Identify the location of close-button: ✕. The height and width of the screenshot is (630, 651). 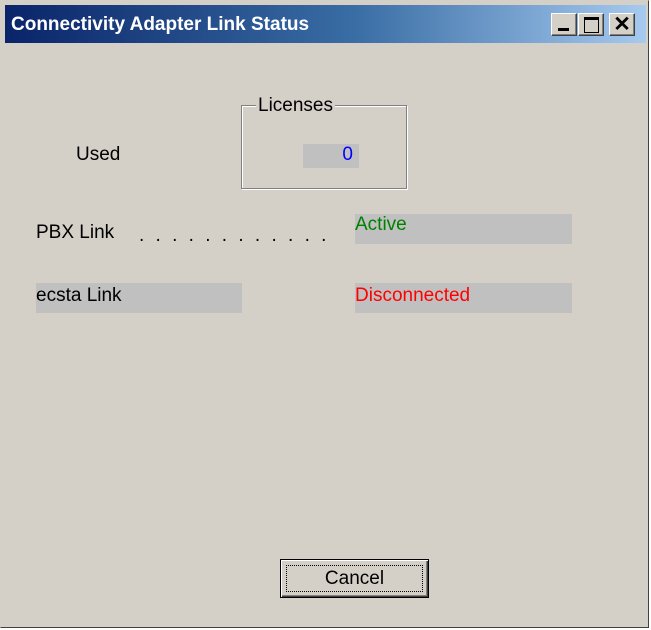
(622, 24).